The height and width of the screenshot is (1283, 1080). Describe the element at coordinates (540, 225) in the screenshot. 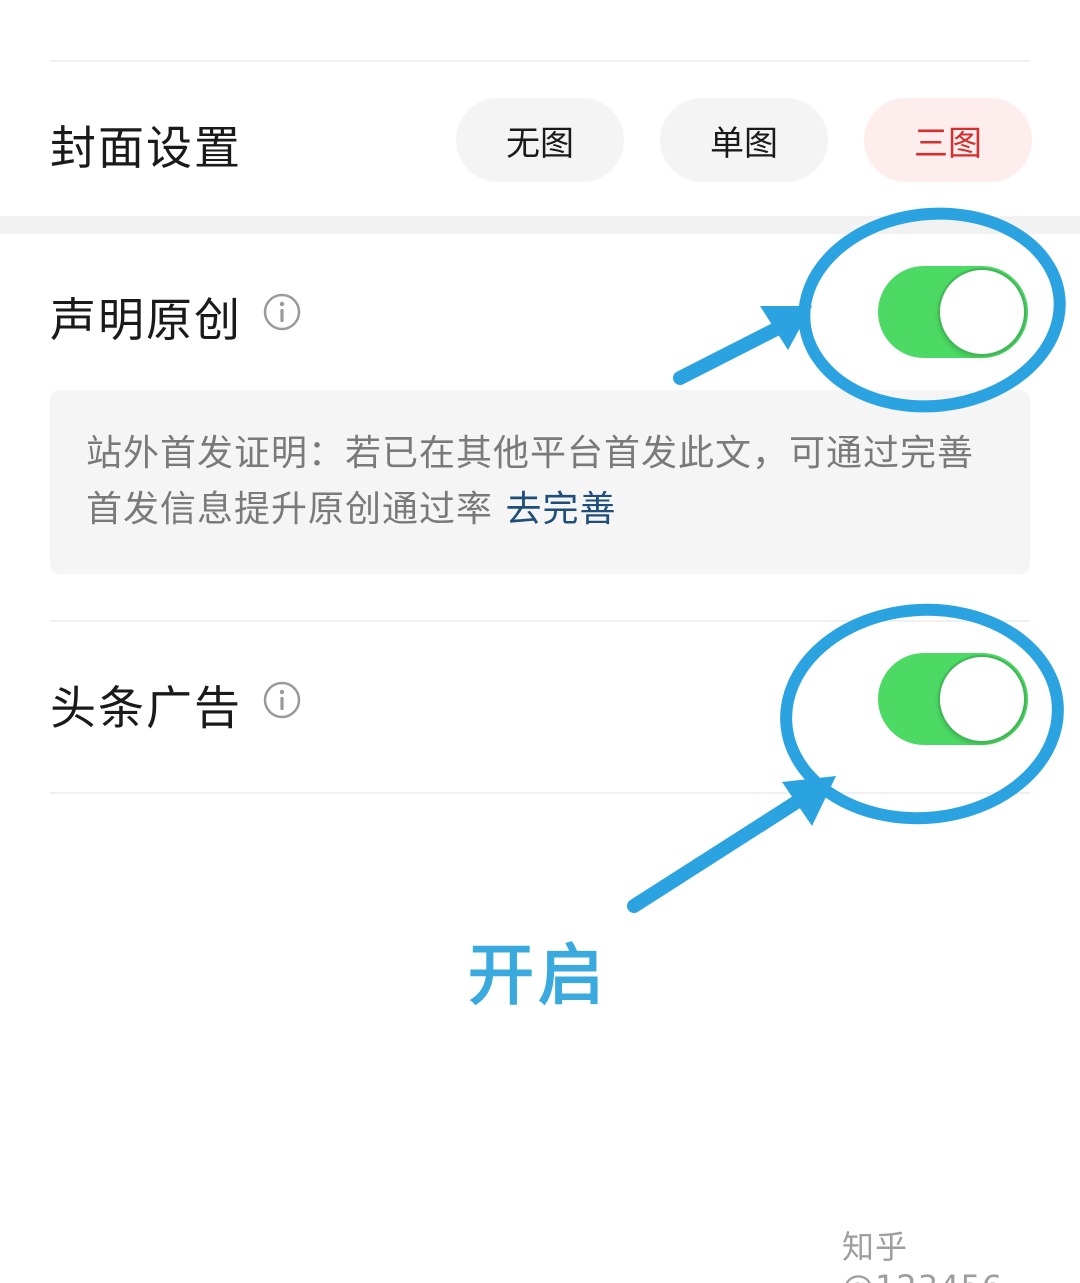

I see `section-separator` at that location.